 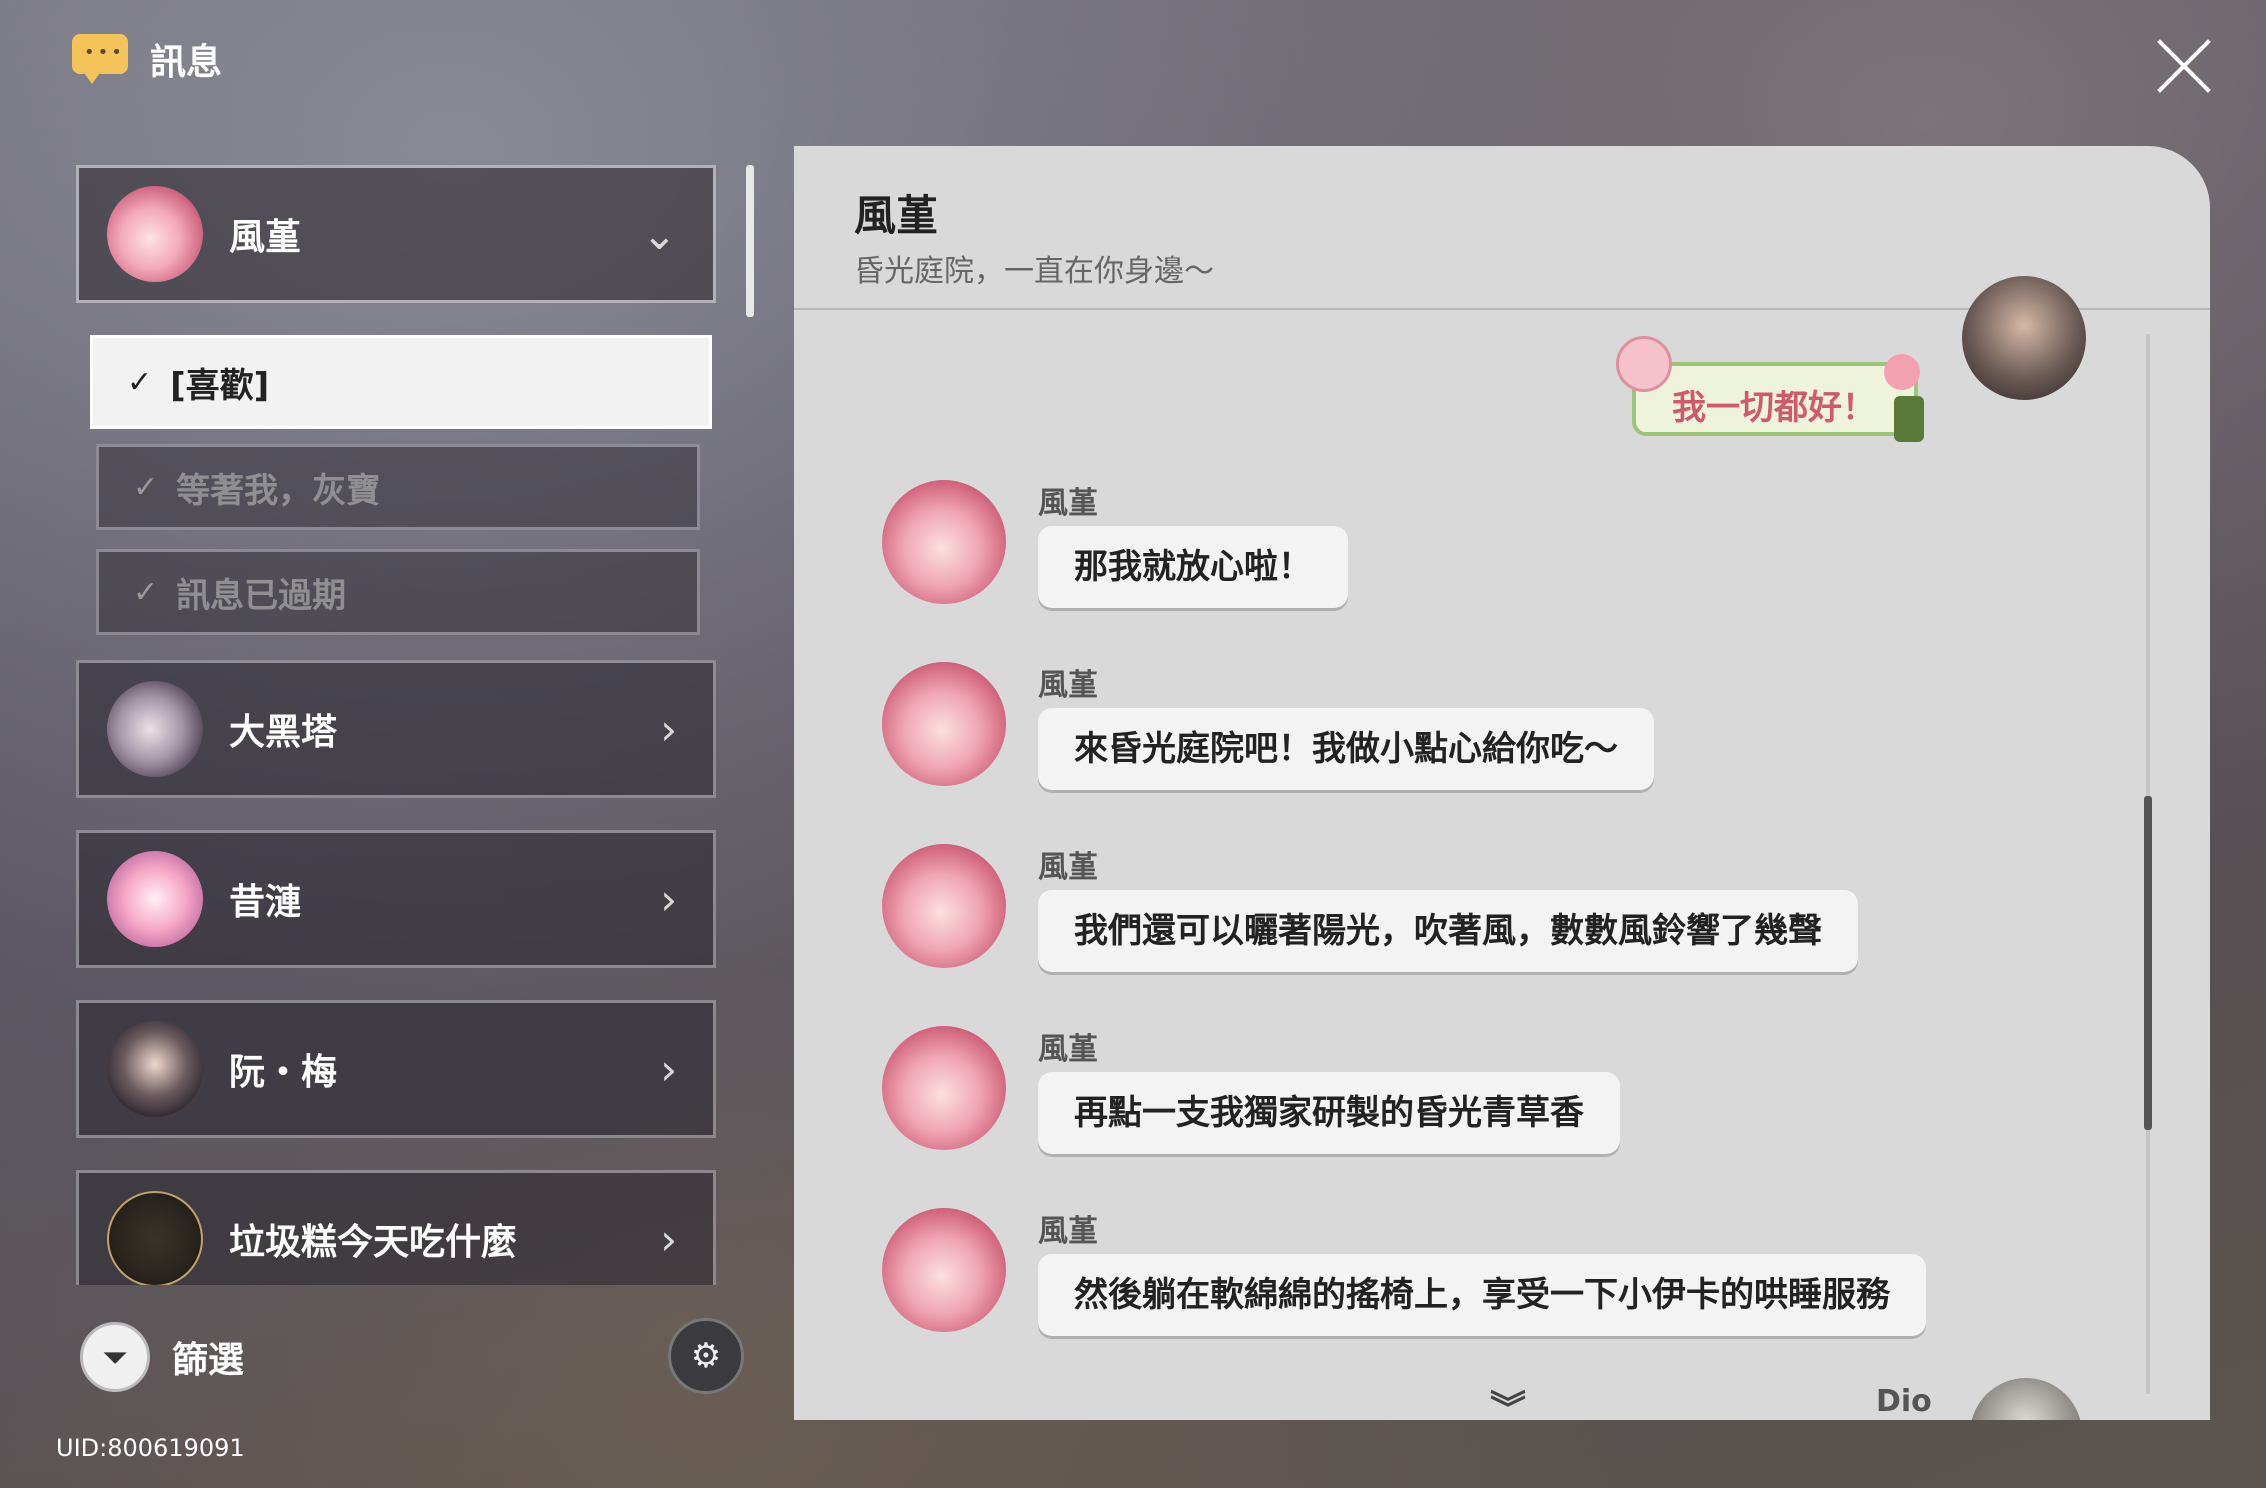 I want to click on message-bubble: 然後躺在軟綿綿的搖椅上，享受一下小伊卡的哄睡服務, so click(x=1482, y=1295).